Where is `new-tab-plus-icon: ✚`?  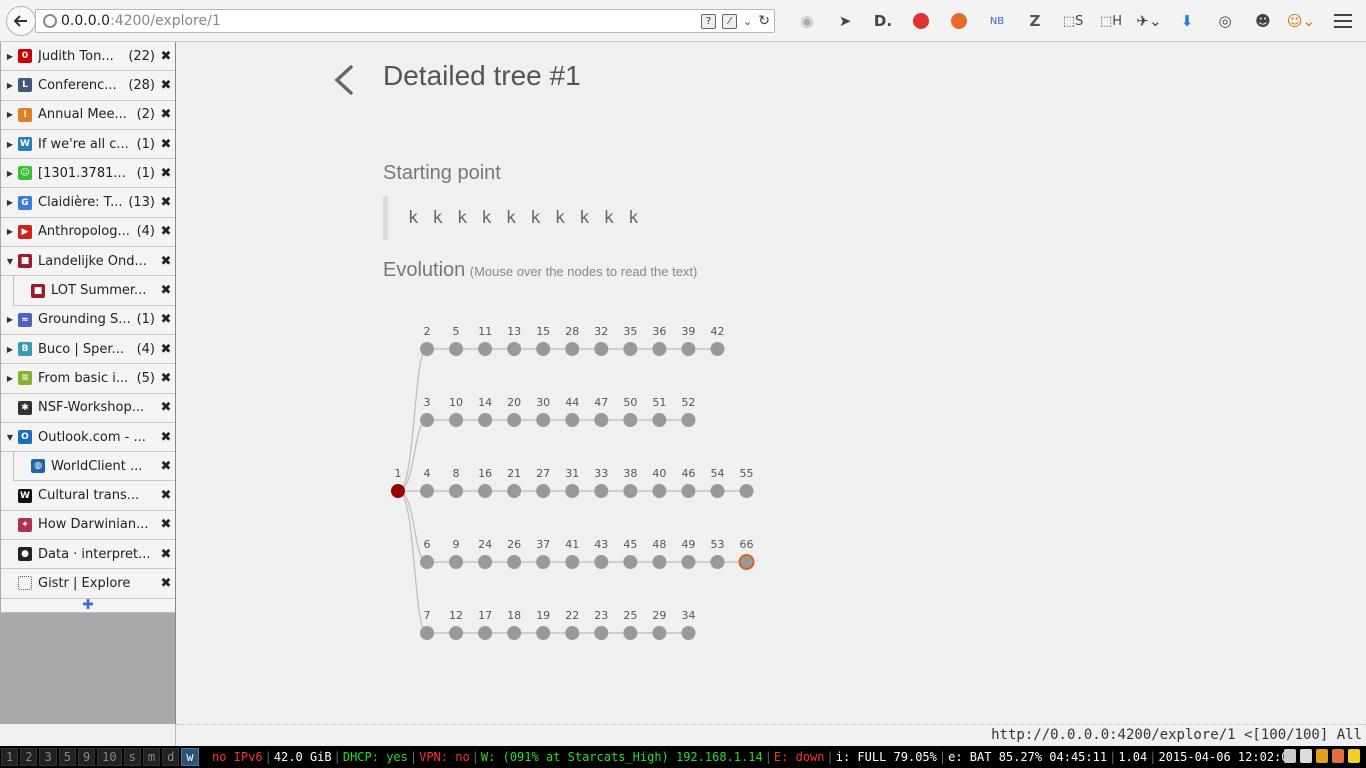 new-tab-plus-icon: ✚ is located at coordinates (88, 605).